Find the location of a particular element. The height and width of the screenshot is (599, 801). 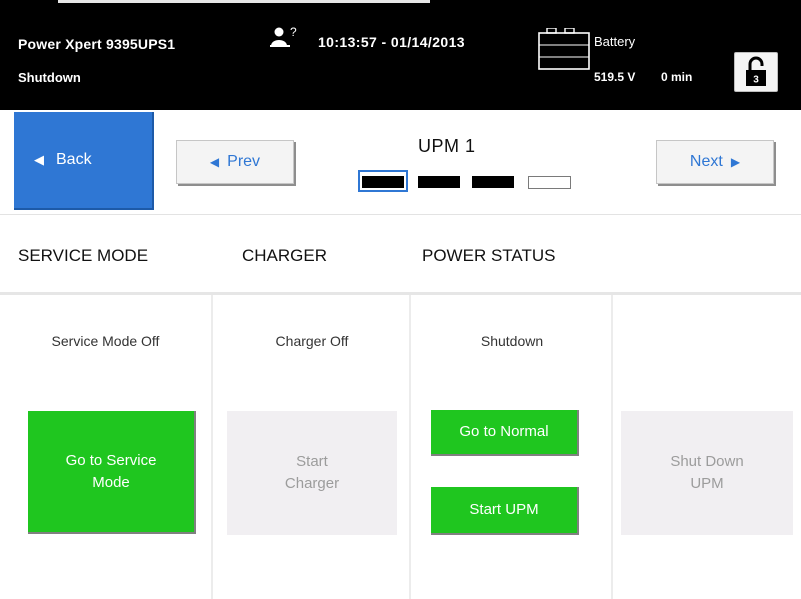

prev-label: Prev is located at coordinates (244, 161).